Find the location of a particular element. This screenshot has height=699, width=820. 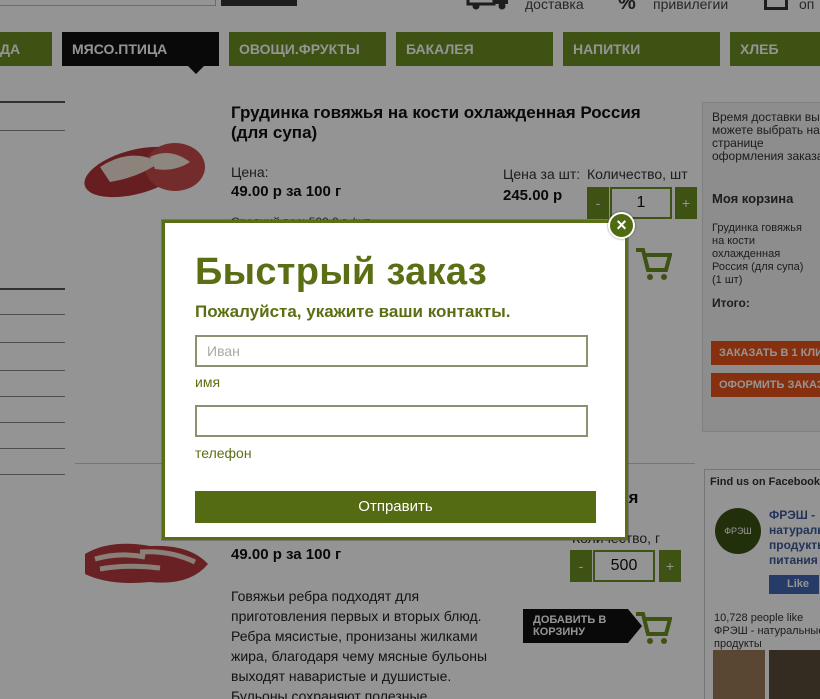

name-input is located at coordinates (391, 351).